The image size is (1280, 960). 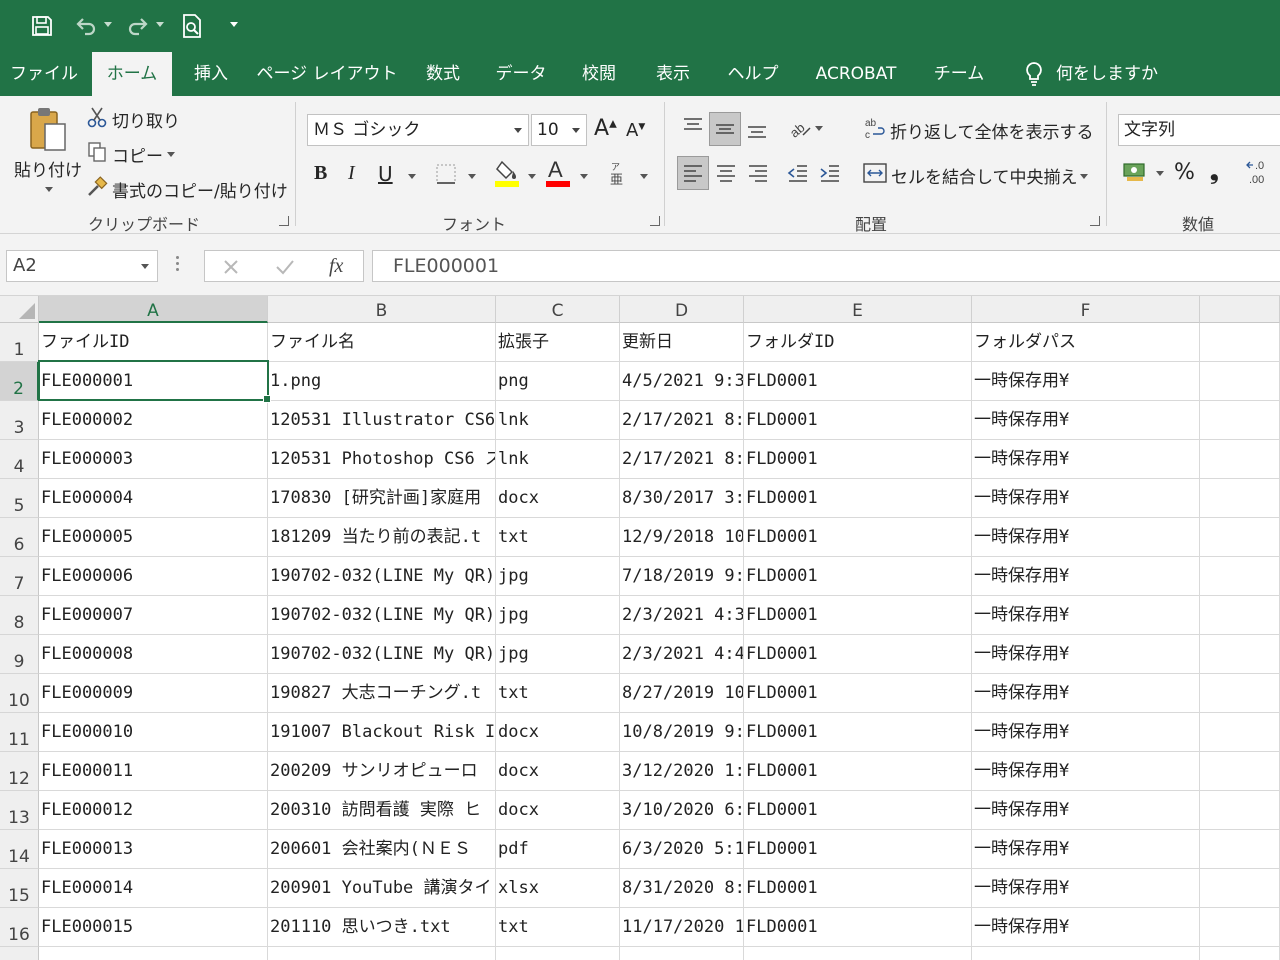 I want to click on row-header: 10, so click(x=19, y=693).